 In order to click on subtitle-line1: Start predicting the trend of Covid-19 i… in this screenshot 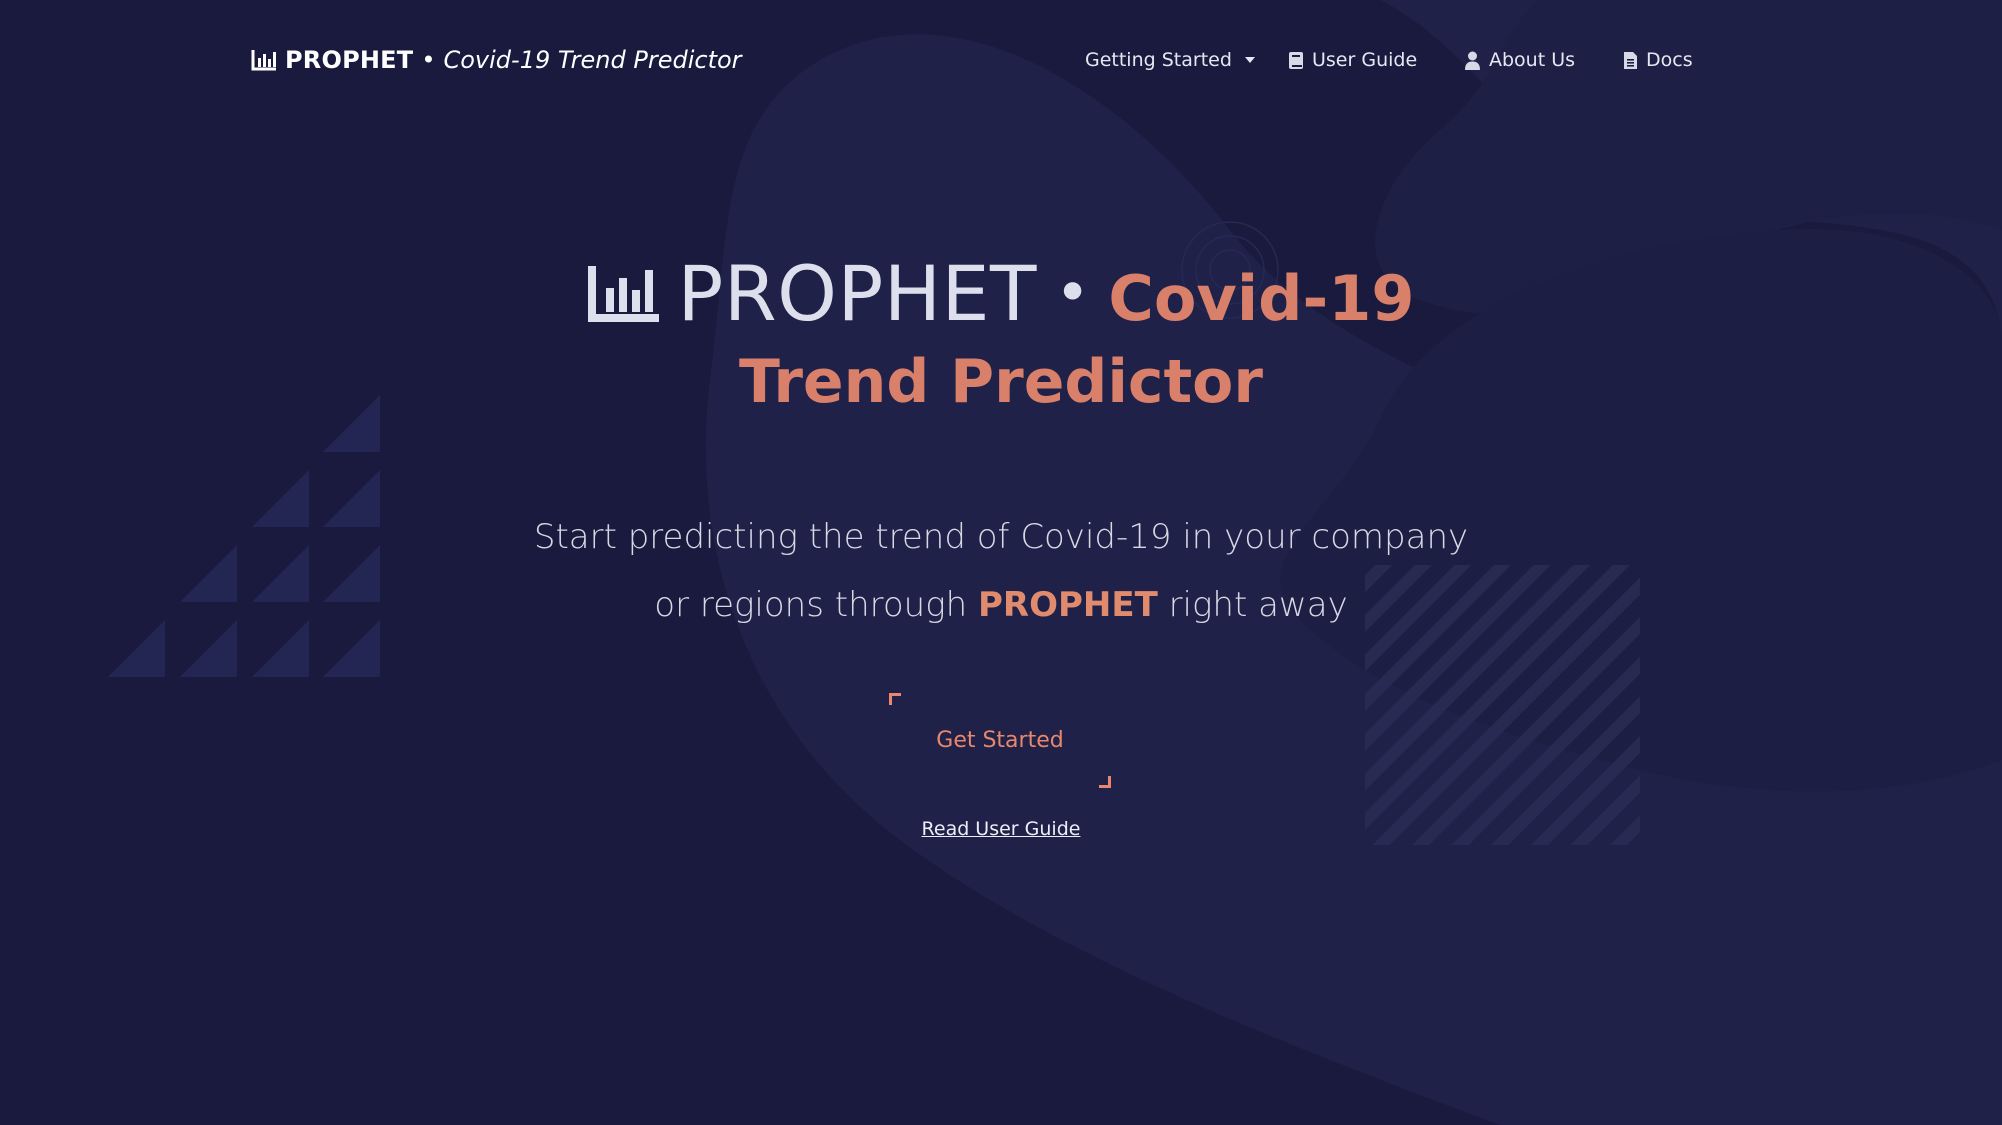, I will do `click(1001, 537)`.